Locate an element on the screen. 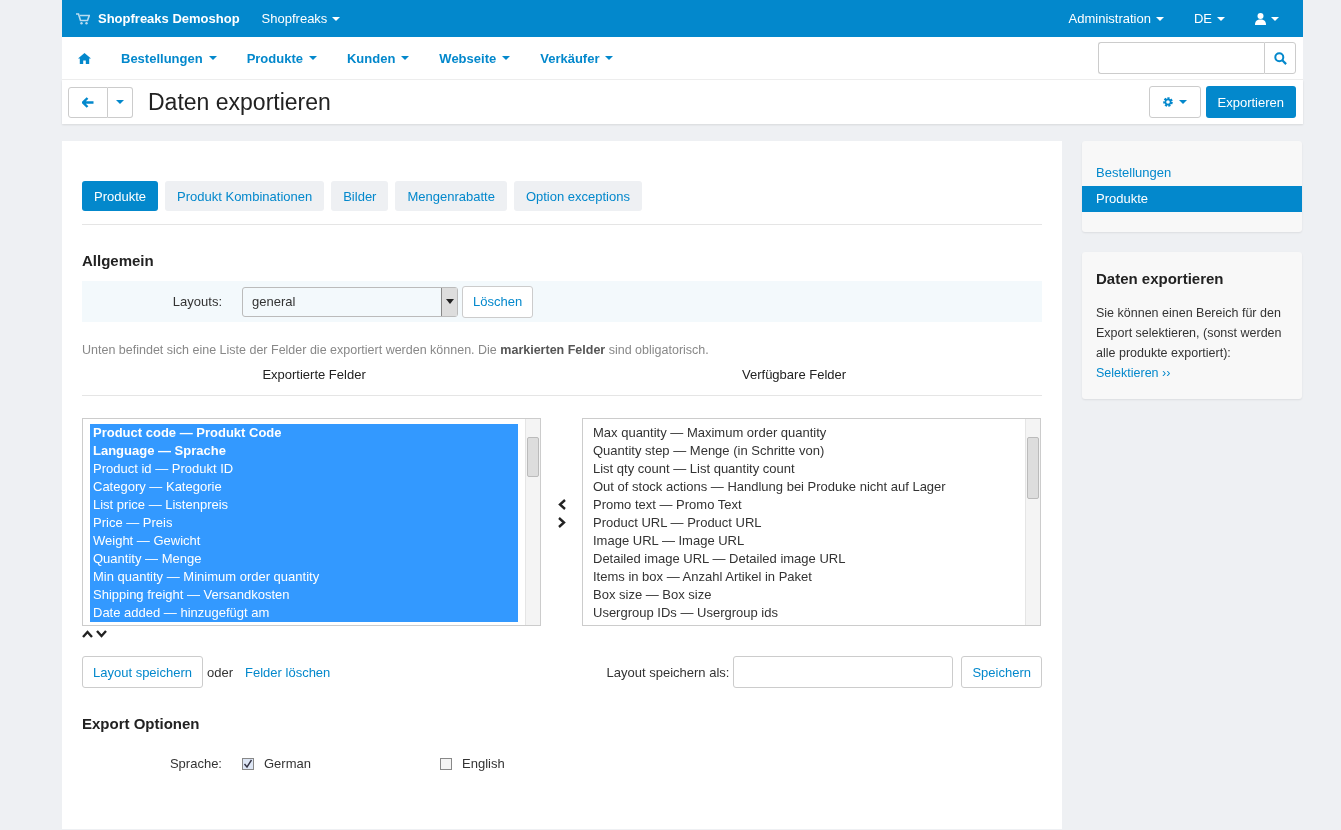 This screenshot has height=830, width=1341. search-button is located at coordinates (1280, 58).